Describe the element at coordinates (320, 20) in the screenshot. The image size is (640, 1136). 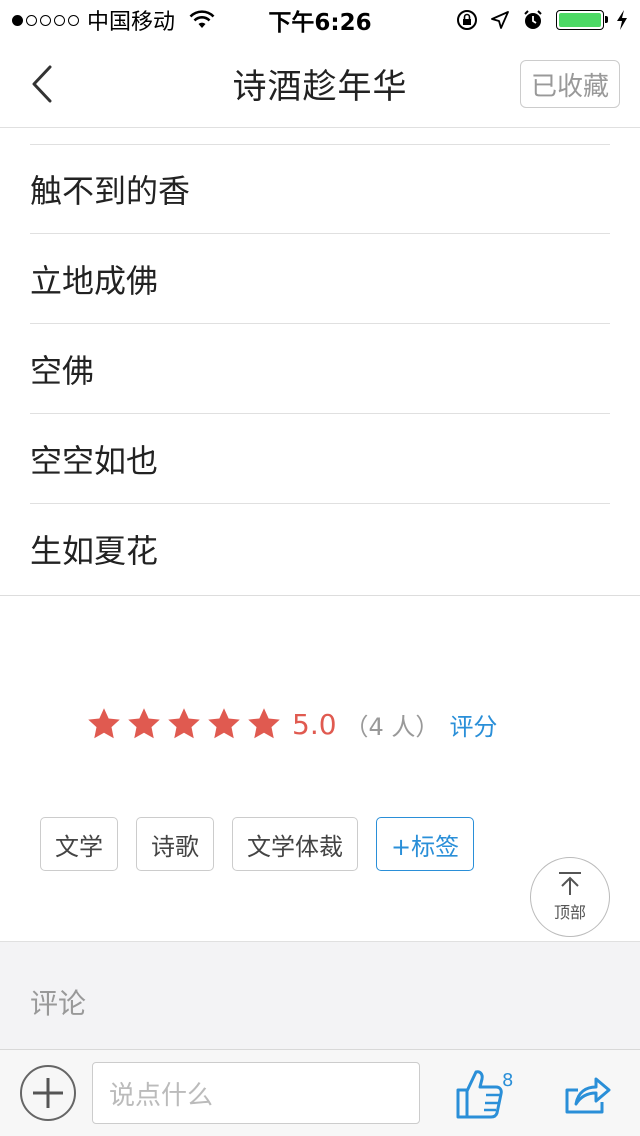
I see `status-bar: 中国移动 下午6:26` at that location.